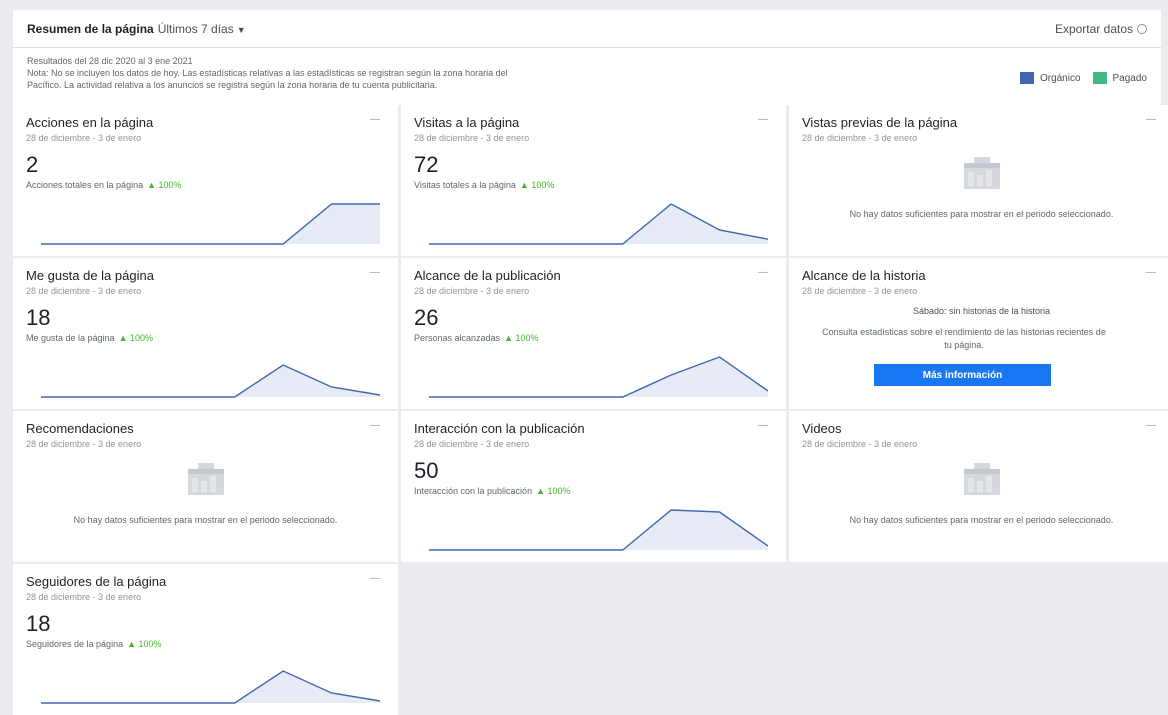  I want to click on organic-swatch, so click(1026, 78).